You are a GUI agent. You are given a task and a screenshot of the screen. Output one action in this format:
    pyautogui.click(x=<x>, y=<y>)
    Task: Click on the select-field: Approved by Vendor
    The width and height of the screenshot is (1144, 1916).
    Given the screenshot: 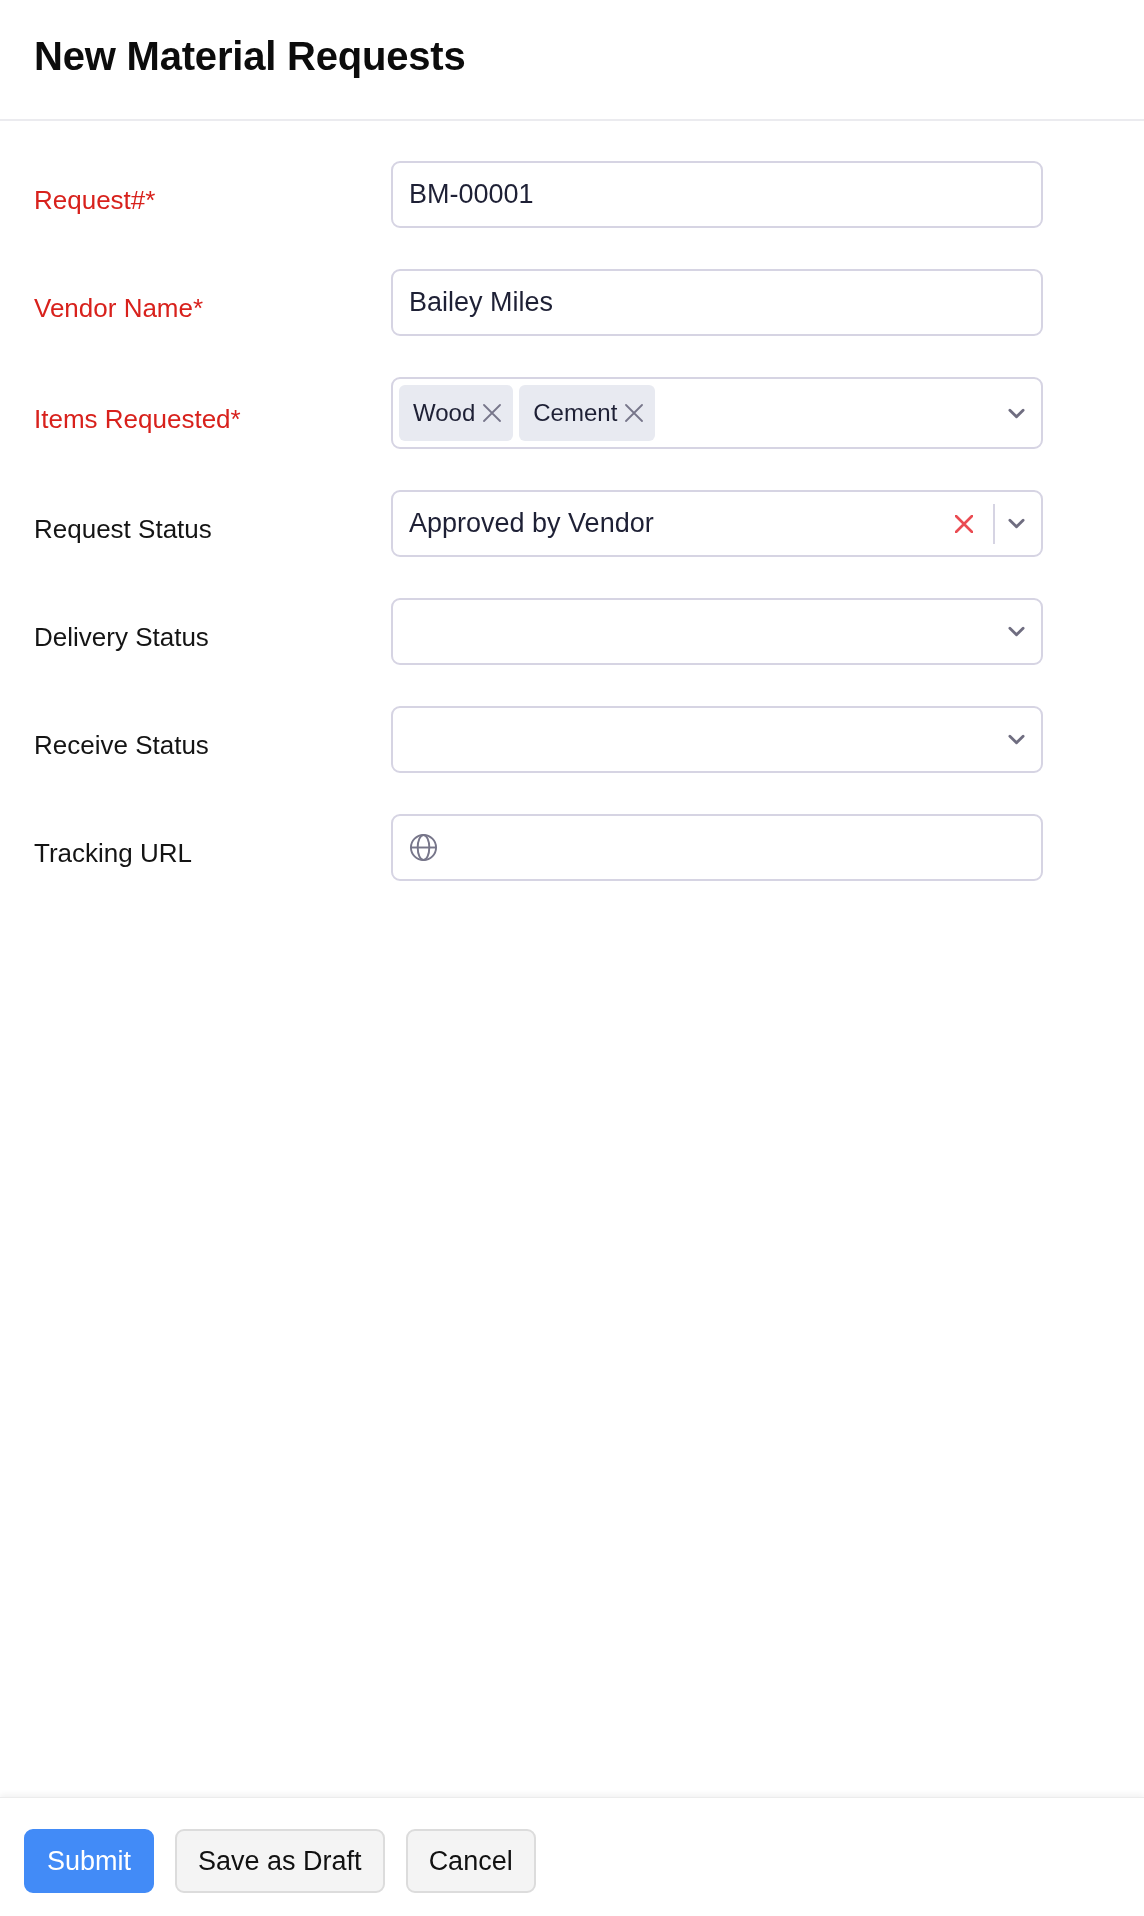 What is the action you would take?
    pyautogui.click(x=717, y=523)
    